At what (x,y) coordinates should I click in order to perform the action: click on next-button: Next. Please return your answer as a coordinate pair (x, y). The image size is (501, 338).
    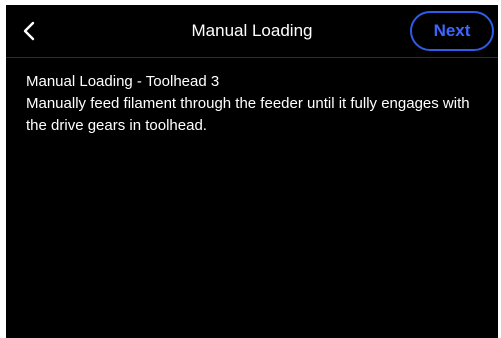
    Looking at the image, I should click on (452, 31).